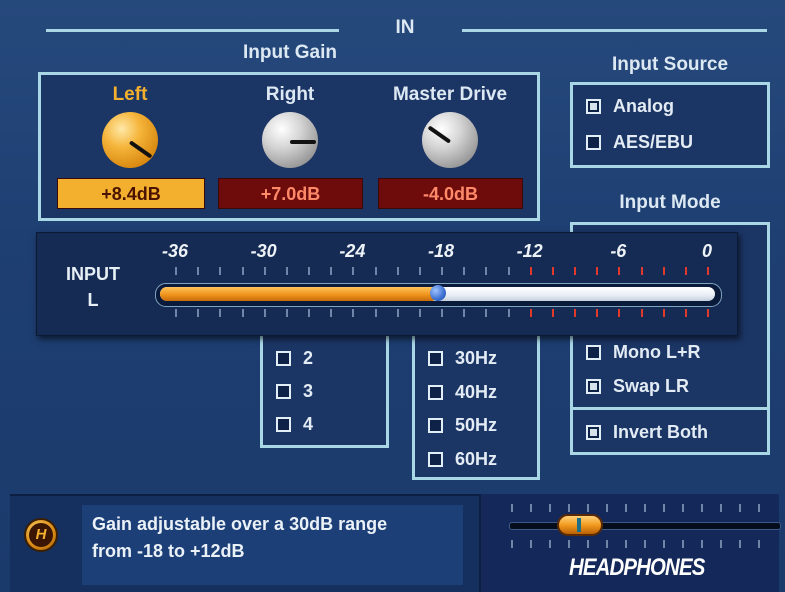 The height and width of the screenshot is (592, 785). Describe the element at coordinates (706, 251) in the screenshot. I see `meter-scale-label: 0` at that location.